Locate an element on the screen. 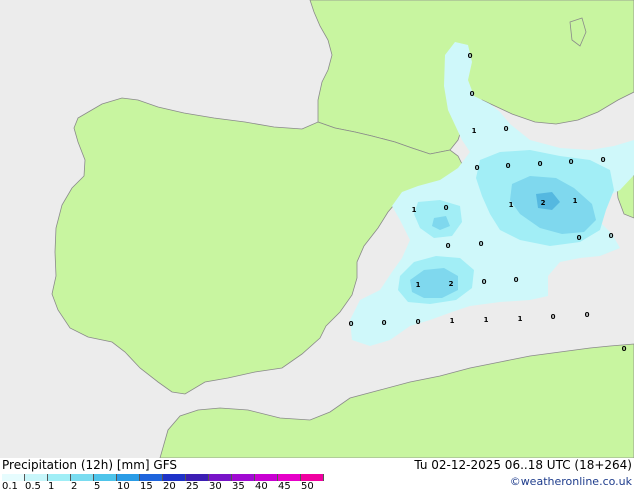  scale-label: 5 is located at coordinates (97, 486).